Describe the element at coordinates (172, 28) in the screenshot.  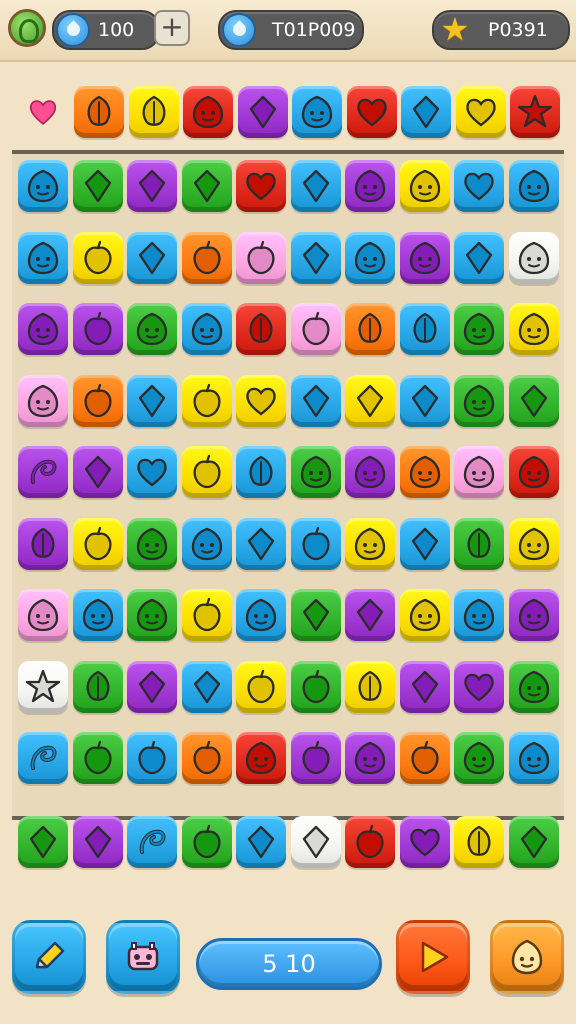
I see `add-currency-button: +` at that location.